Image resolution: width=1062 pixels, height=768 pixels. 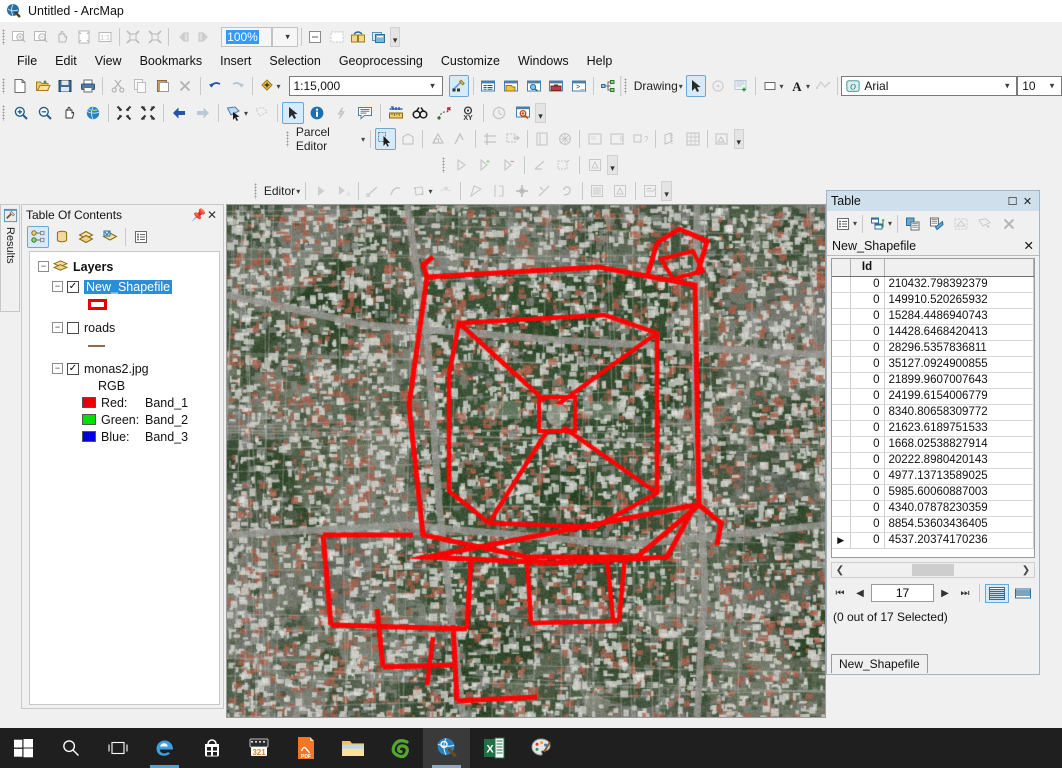 What do you see at coordinates (600, 61) in the screenshot?
I see `menu-help: Help` at bounding box center [600, 61].